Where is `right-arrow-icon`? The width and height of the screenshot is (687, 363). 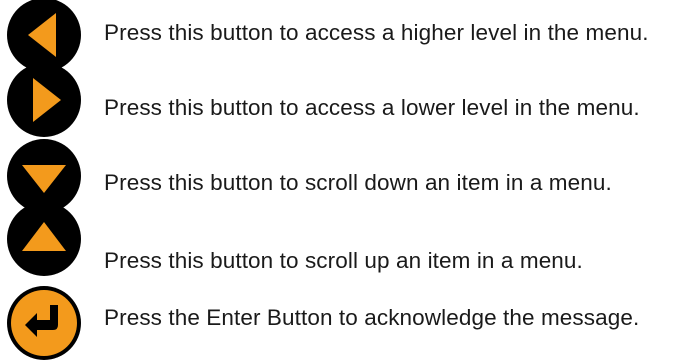 right-arrow-icon is located at coordinates (44, 100).